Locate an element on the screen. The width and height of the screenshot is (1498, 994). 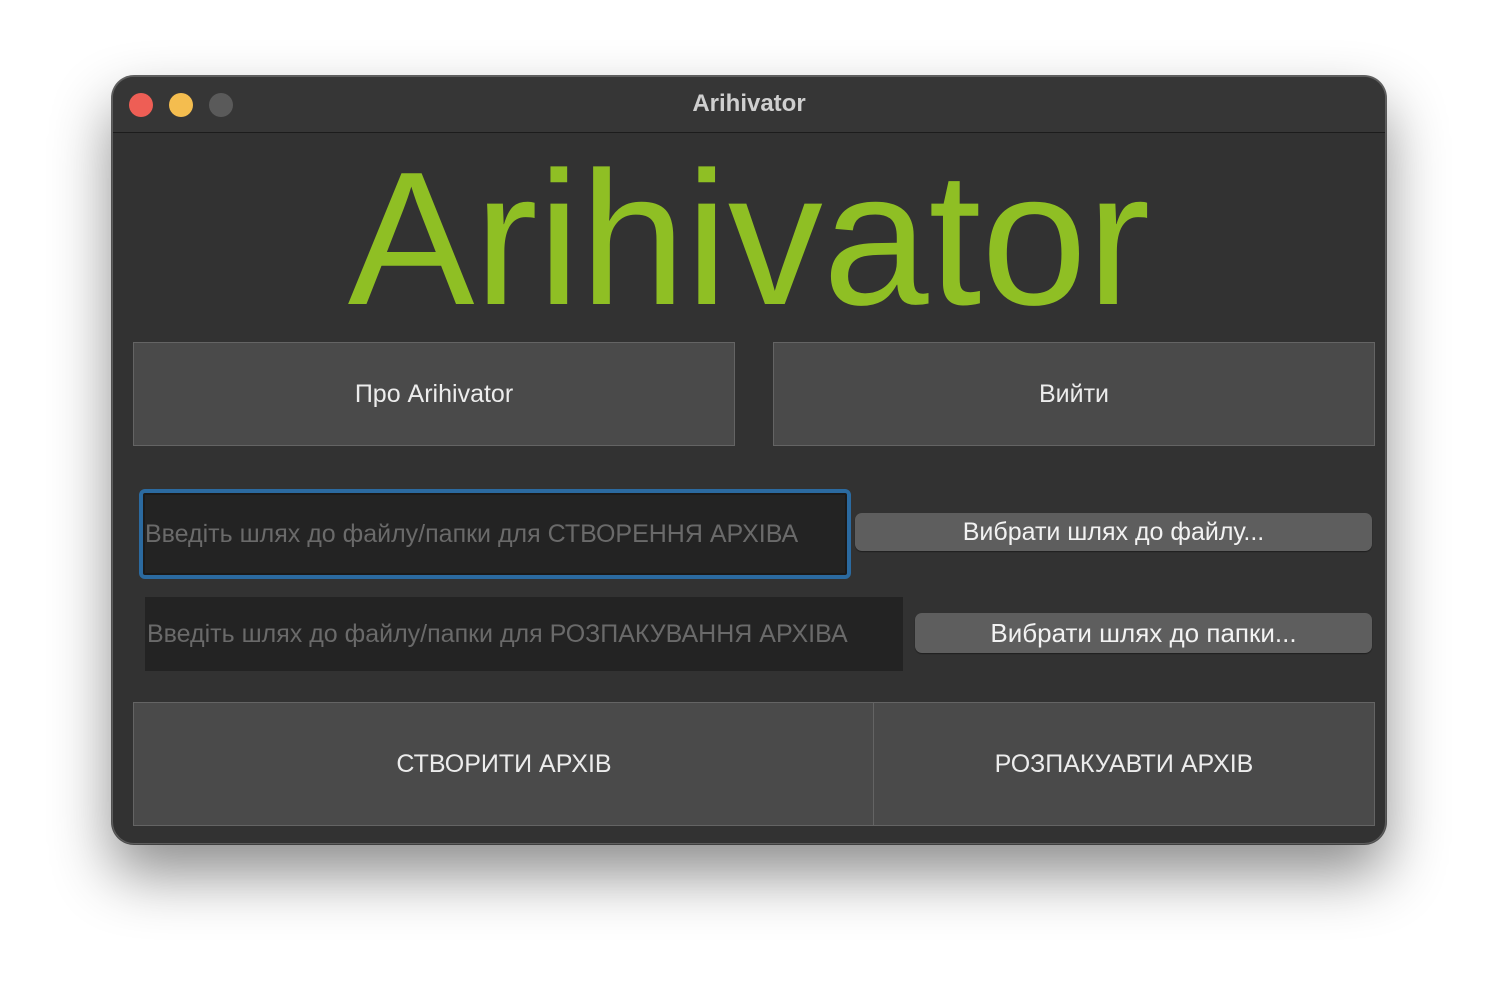
create-archive-button: СТВОРИТИ АРХІВ is located at coordinates (504, 764).